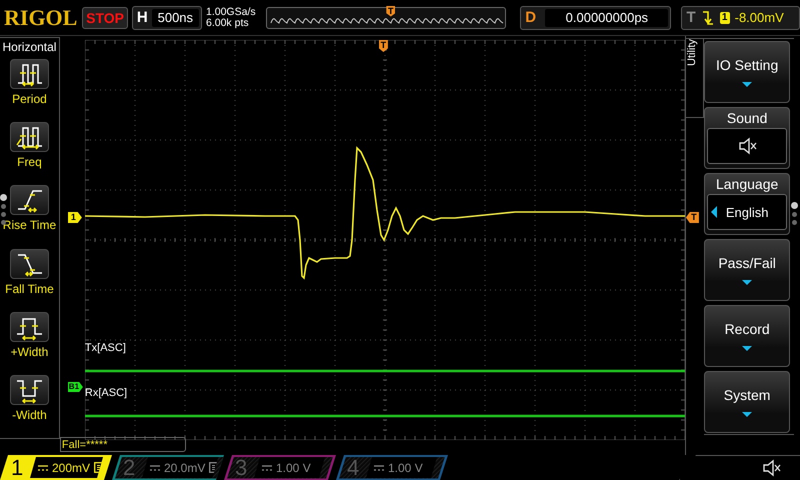  I want to click on memory-depth: 6.00k pts, so click(228, 23).